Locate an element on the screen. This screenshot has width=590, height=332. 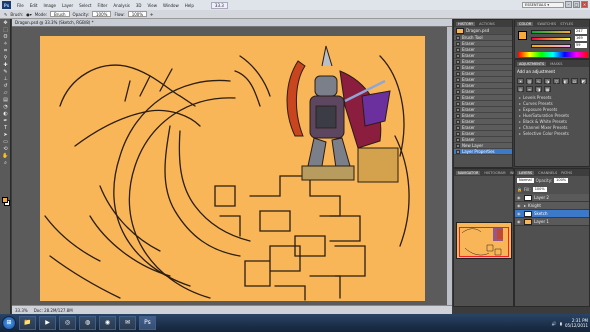
green-slider is located at coordinates (551, 39).